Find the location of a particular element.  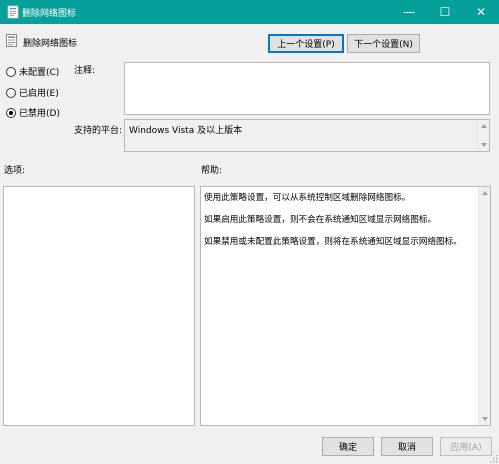

comment-textarea is located at coordinates (307, 88).